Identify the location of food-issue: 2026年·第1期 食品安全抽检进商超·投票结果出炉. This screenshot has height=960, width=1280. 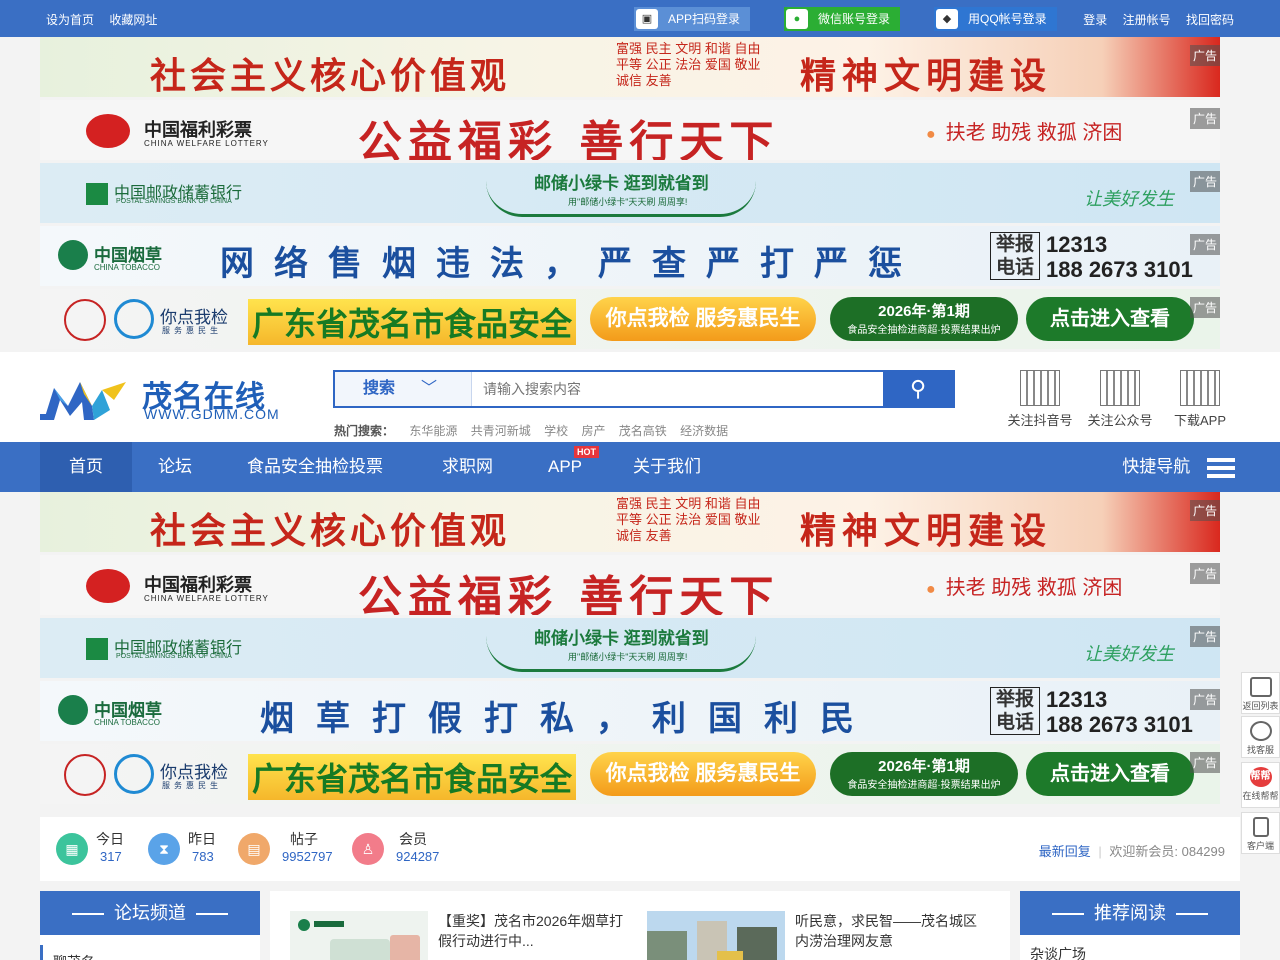
(924, 319).